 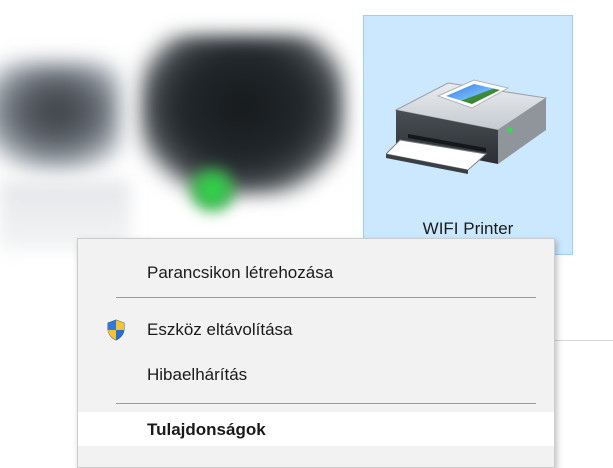 I want to click on menu-item-create-shortcut: Parancsikon létrehozása, so click(x=316, y=272).